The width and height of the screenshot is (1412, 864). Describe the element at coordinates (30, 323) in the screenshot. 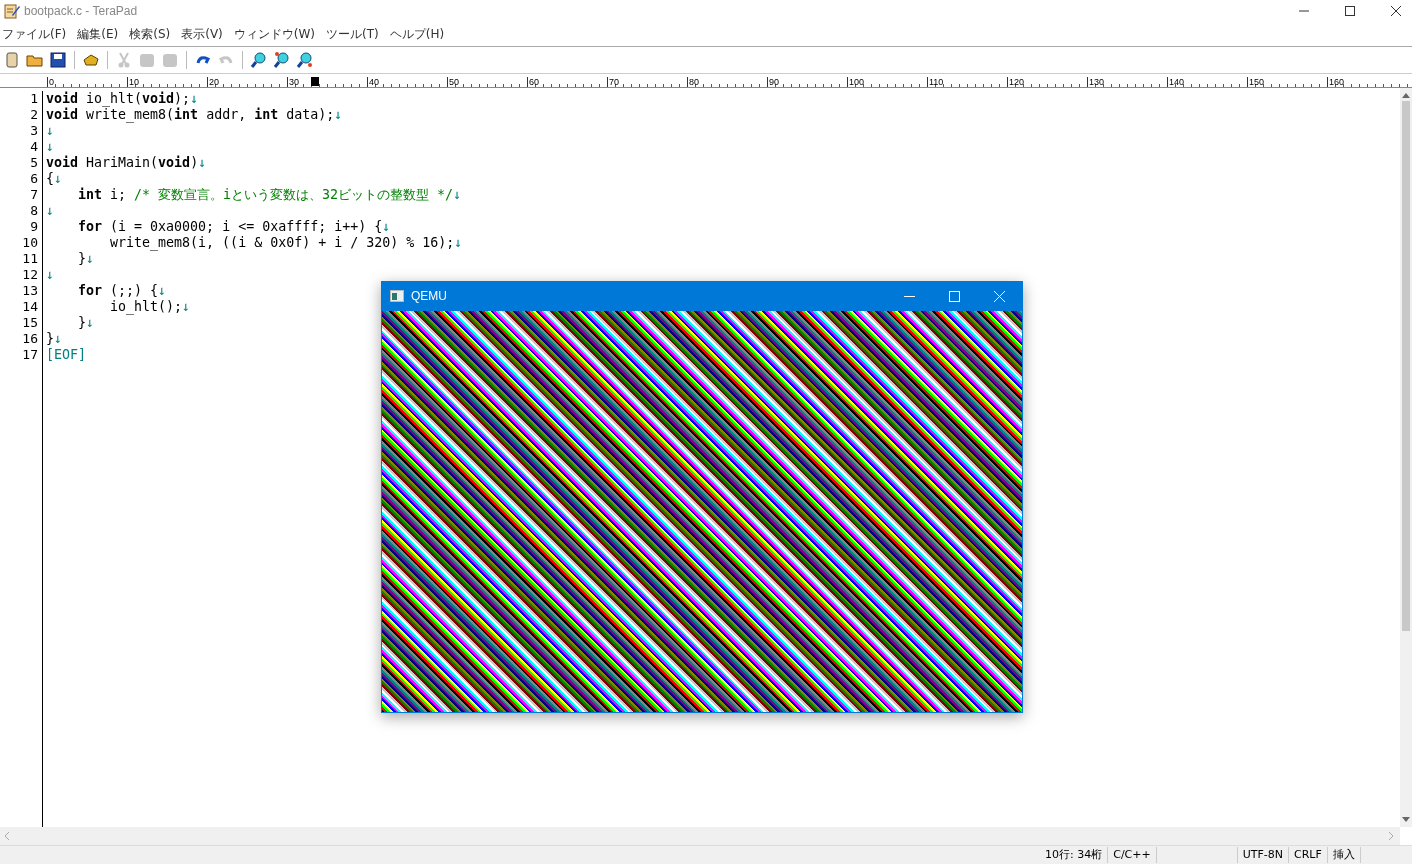

I see `line-number: 15` at that location.